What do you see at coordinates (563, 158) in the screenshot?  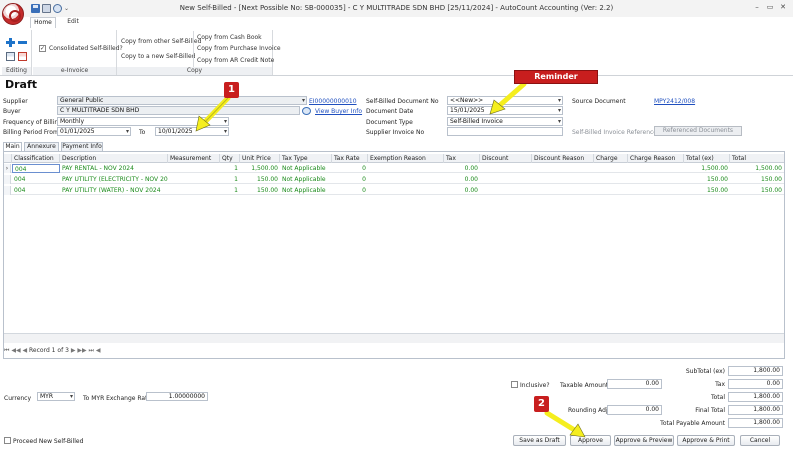 I see `grid-header-discount-reason: Discount Reason` at bounding box center [563, 158].